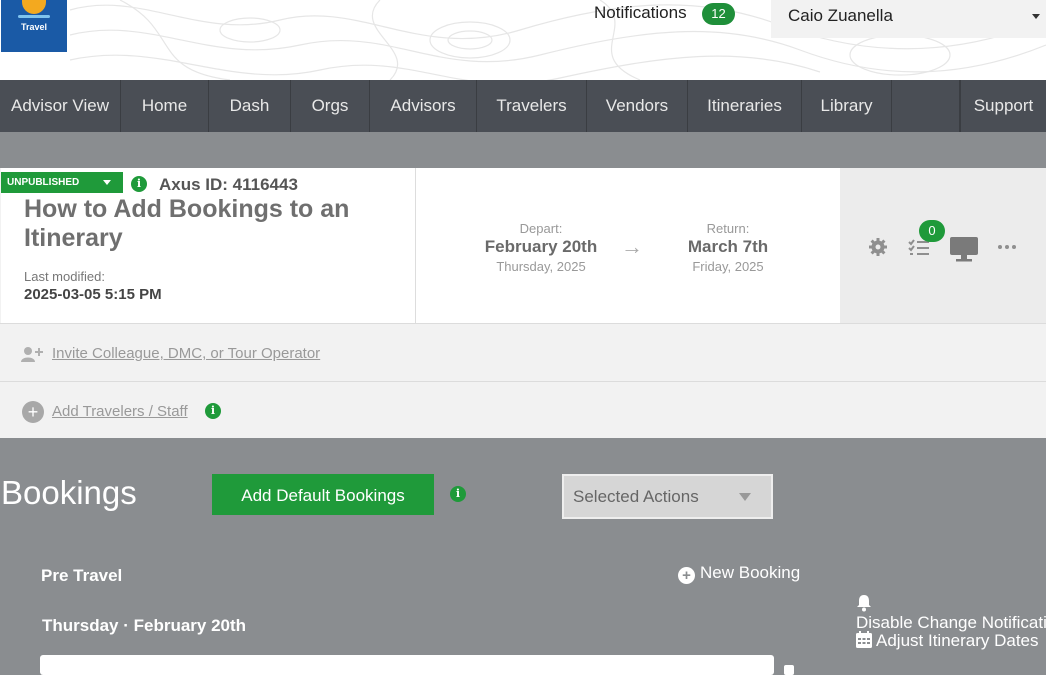 The height and width of the screenshot is (675, 1046). What do you see at coordinates (878, 247) in the screenshot?
I see `gear-icon` at bounding box center [878, 247].